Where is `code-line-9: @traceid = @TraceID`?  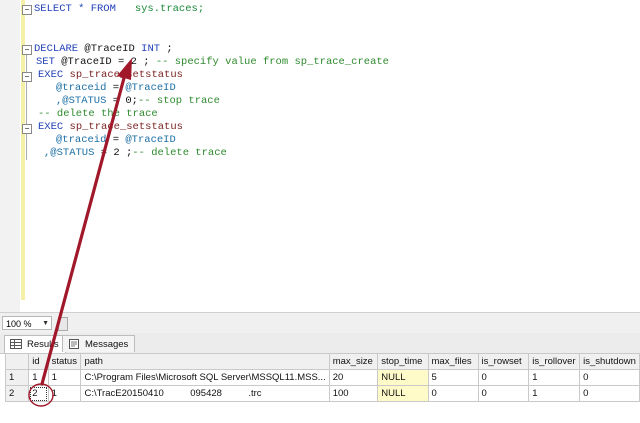 code-line-9: @traceid = @TraceID is located at coordinates (116, 140).